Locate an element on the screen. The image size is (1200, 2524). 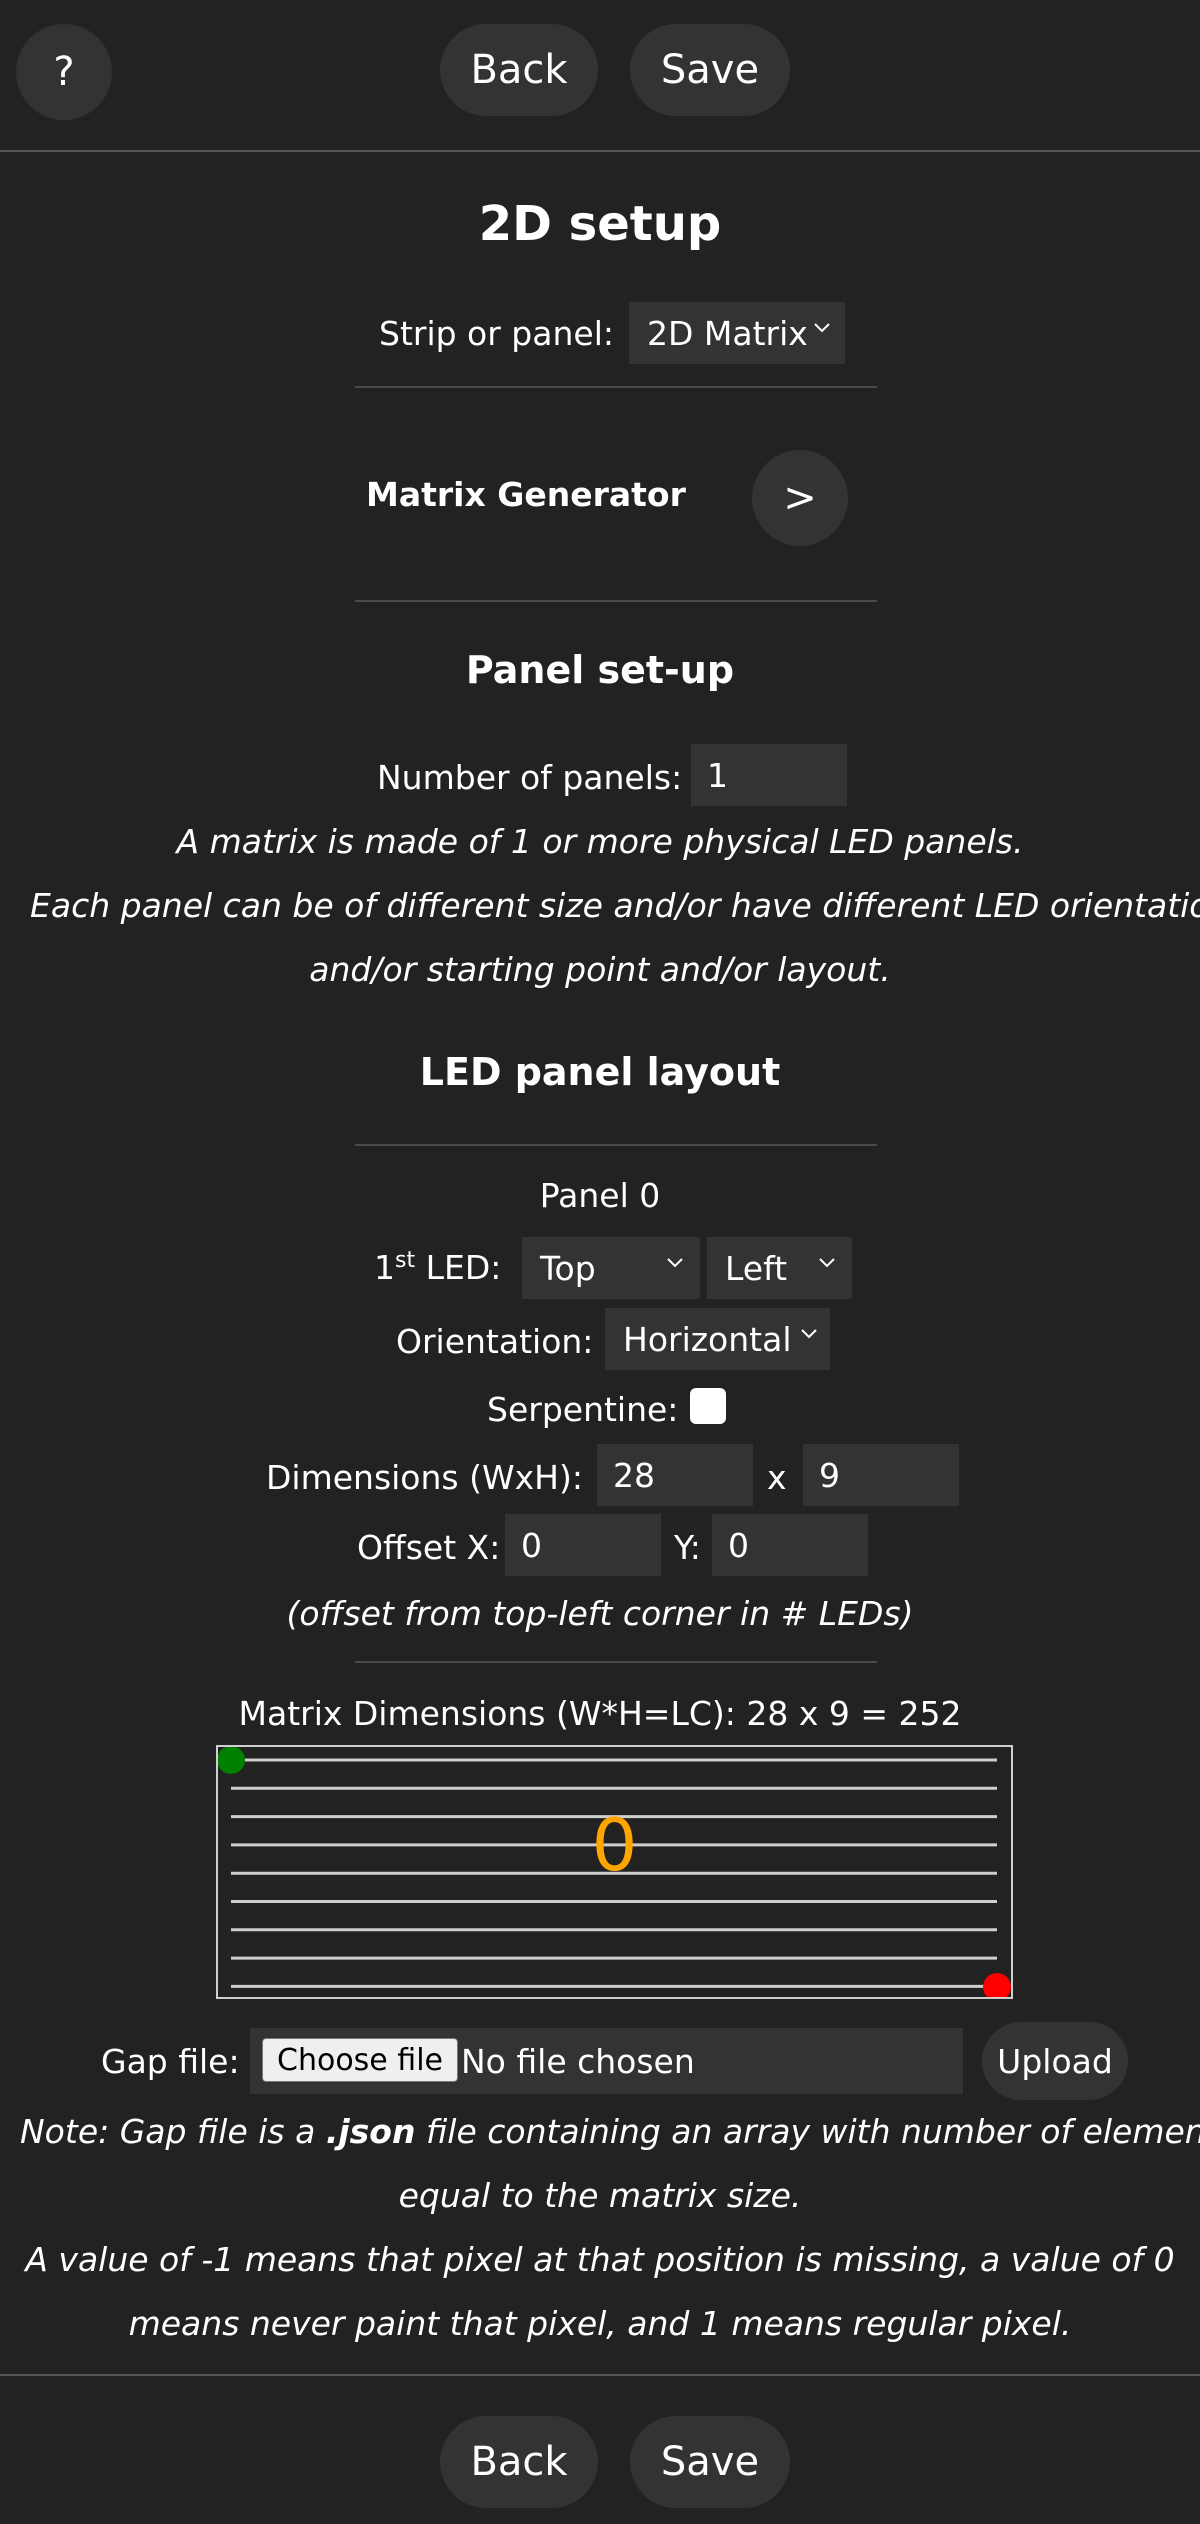
choose-file-button: Choose file is located at coordinates (360, 2060).